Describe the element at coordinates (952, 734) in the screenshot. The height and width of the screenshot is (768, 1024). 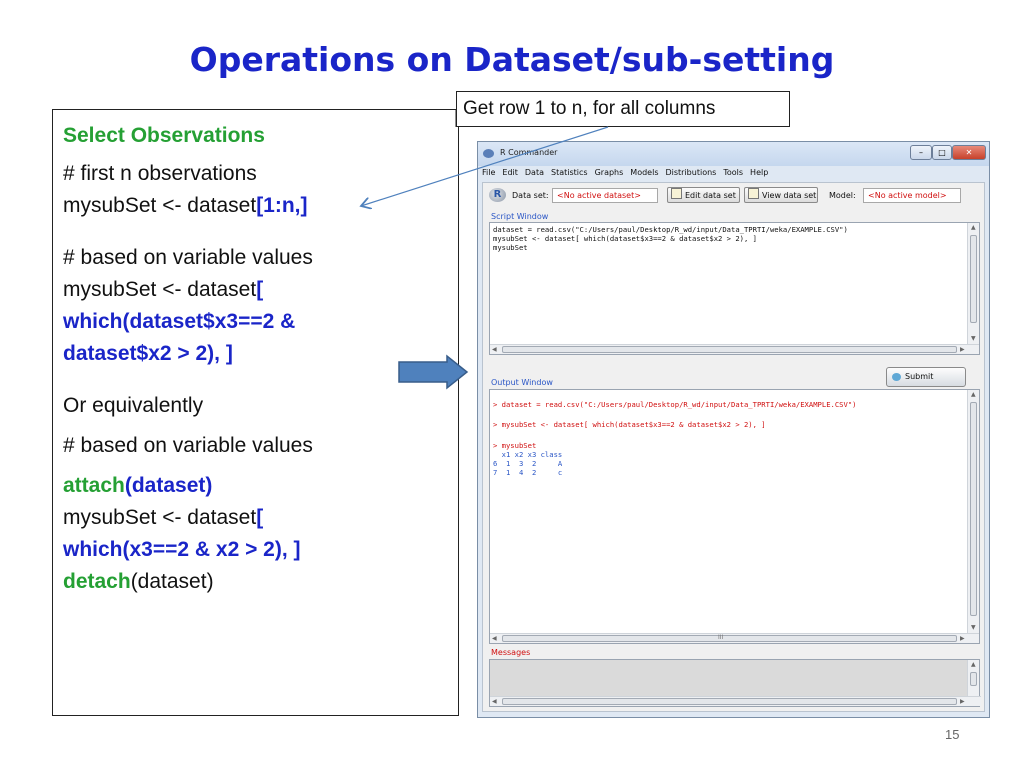
I see `page-number: 15` at that location.